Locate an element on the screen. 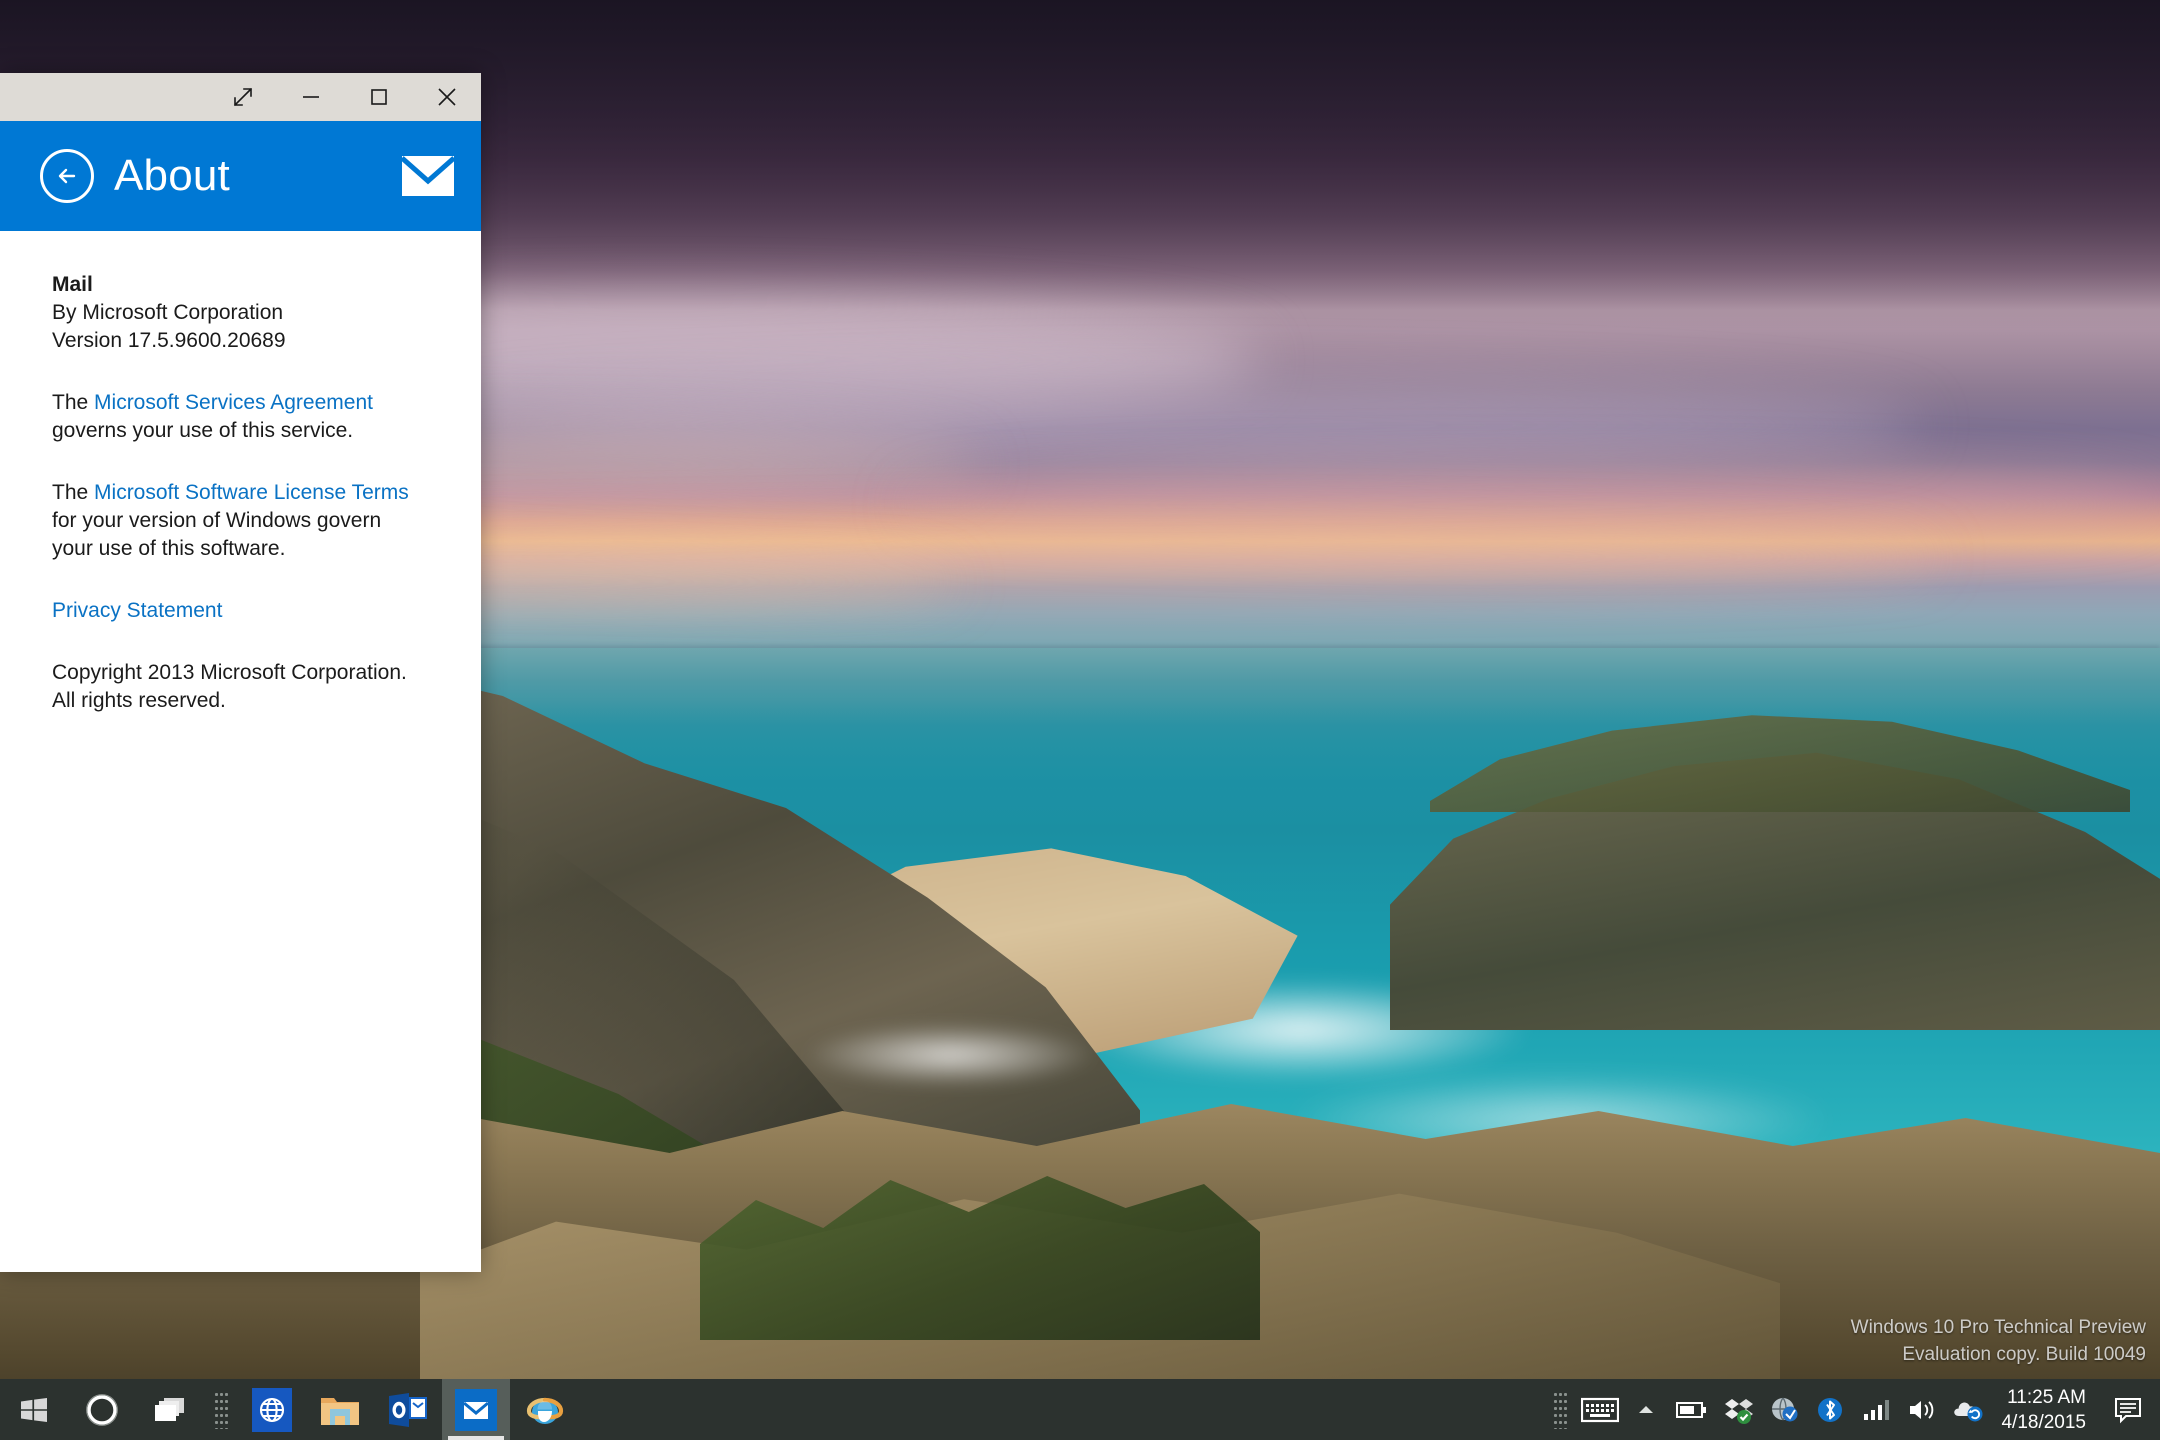  services-agreement-paragraph: The Microsoft Services Agreement is located at coordinates (246, 403).